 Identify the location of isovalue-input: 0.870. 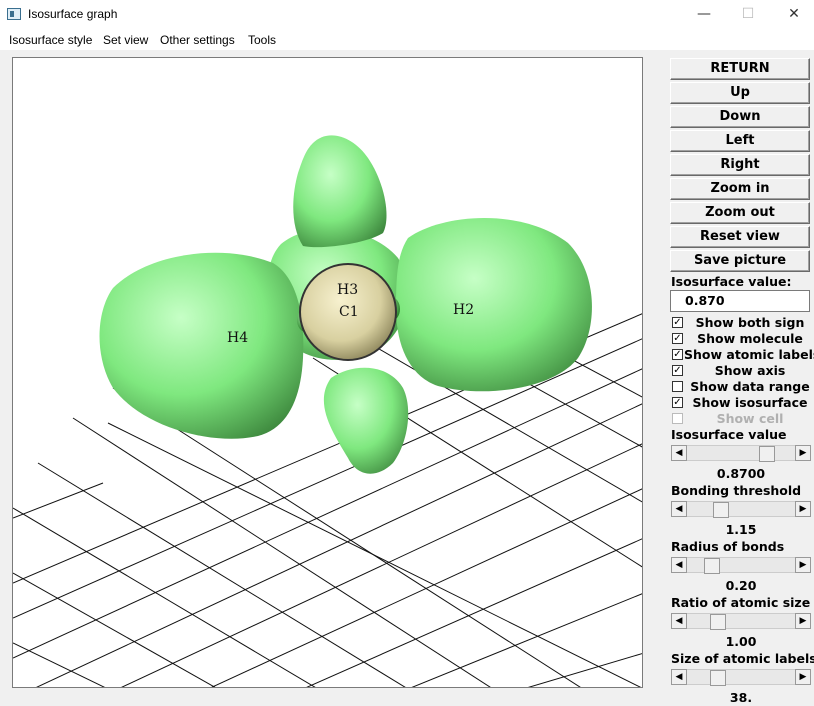
(740, 301).